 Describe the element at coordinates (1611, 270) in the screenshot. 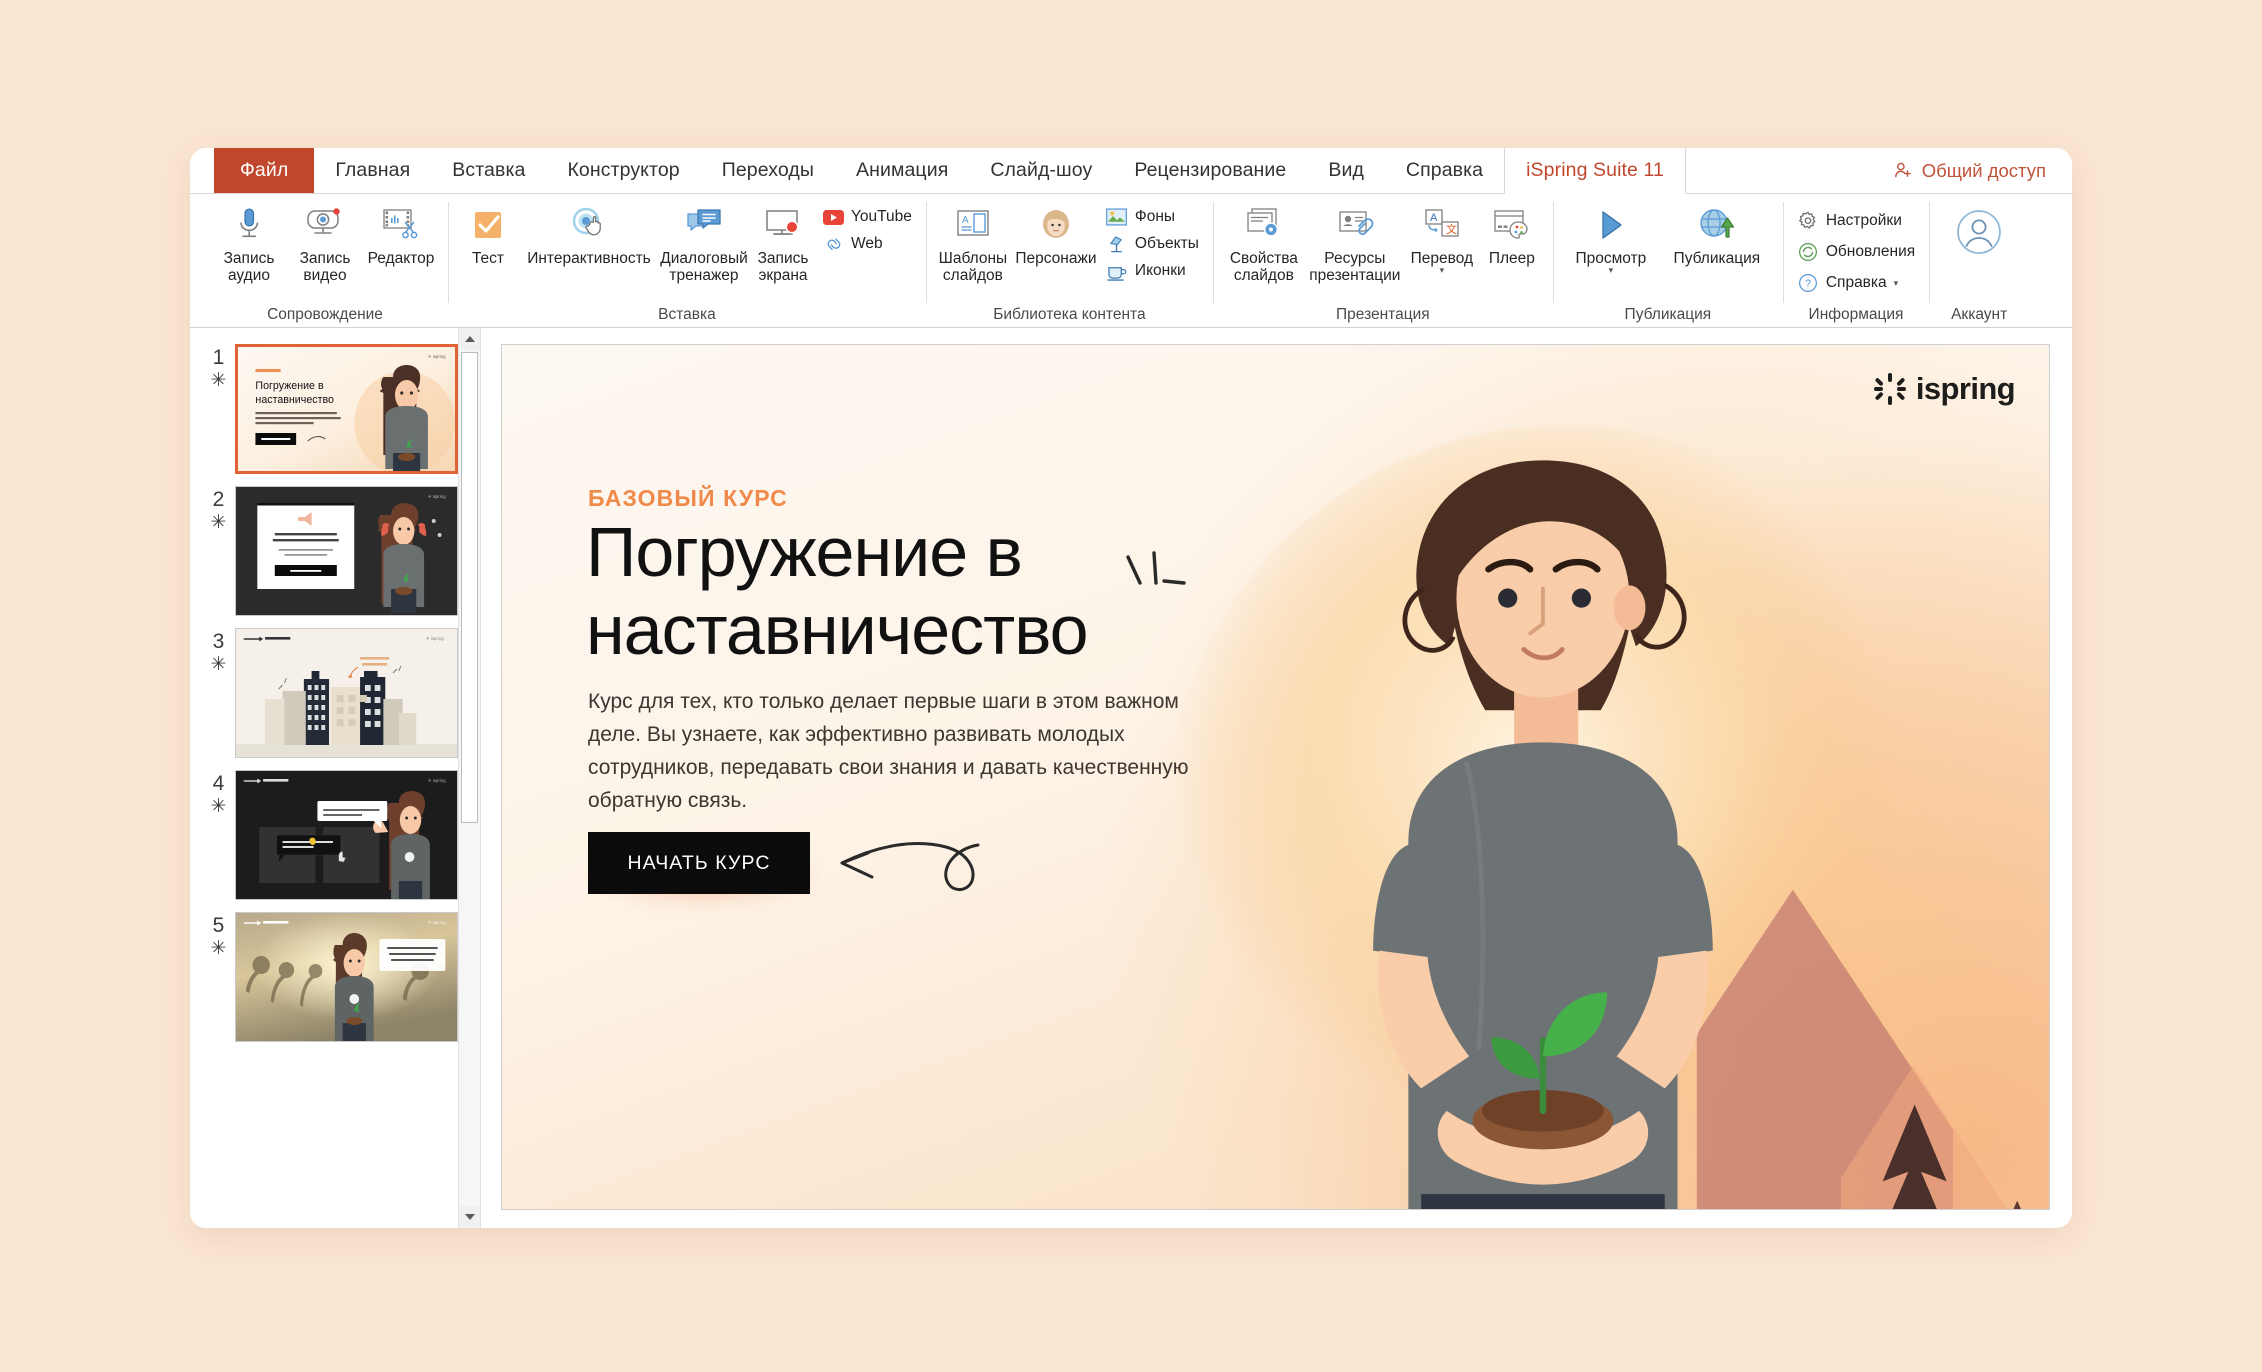

I see `preview-caret-icon: ▾` at that location.